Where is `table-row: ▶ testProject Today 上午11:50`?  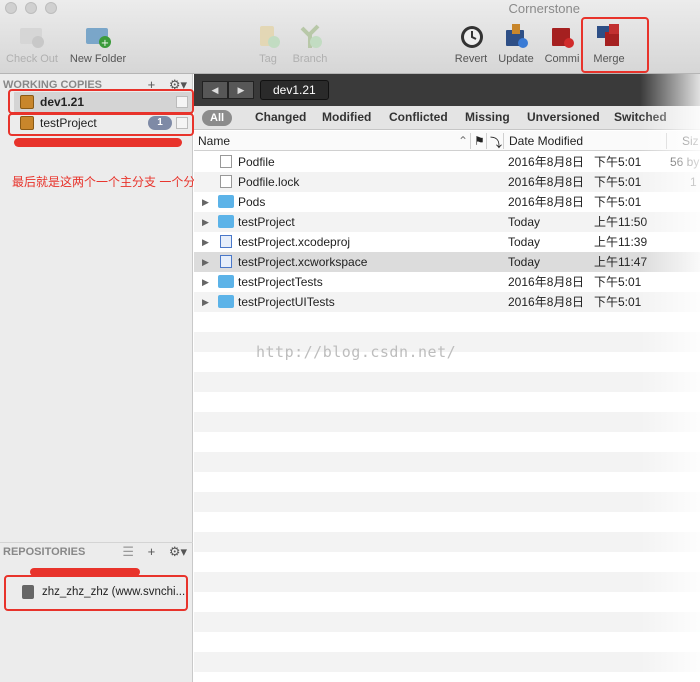 table-row: ▶ testProject Today 上午11:50 is located at coordinates (447, 222).